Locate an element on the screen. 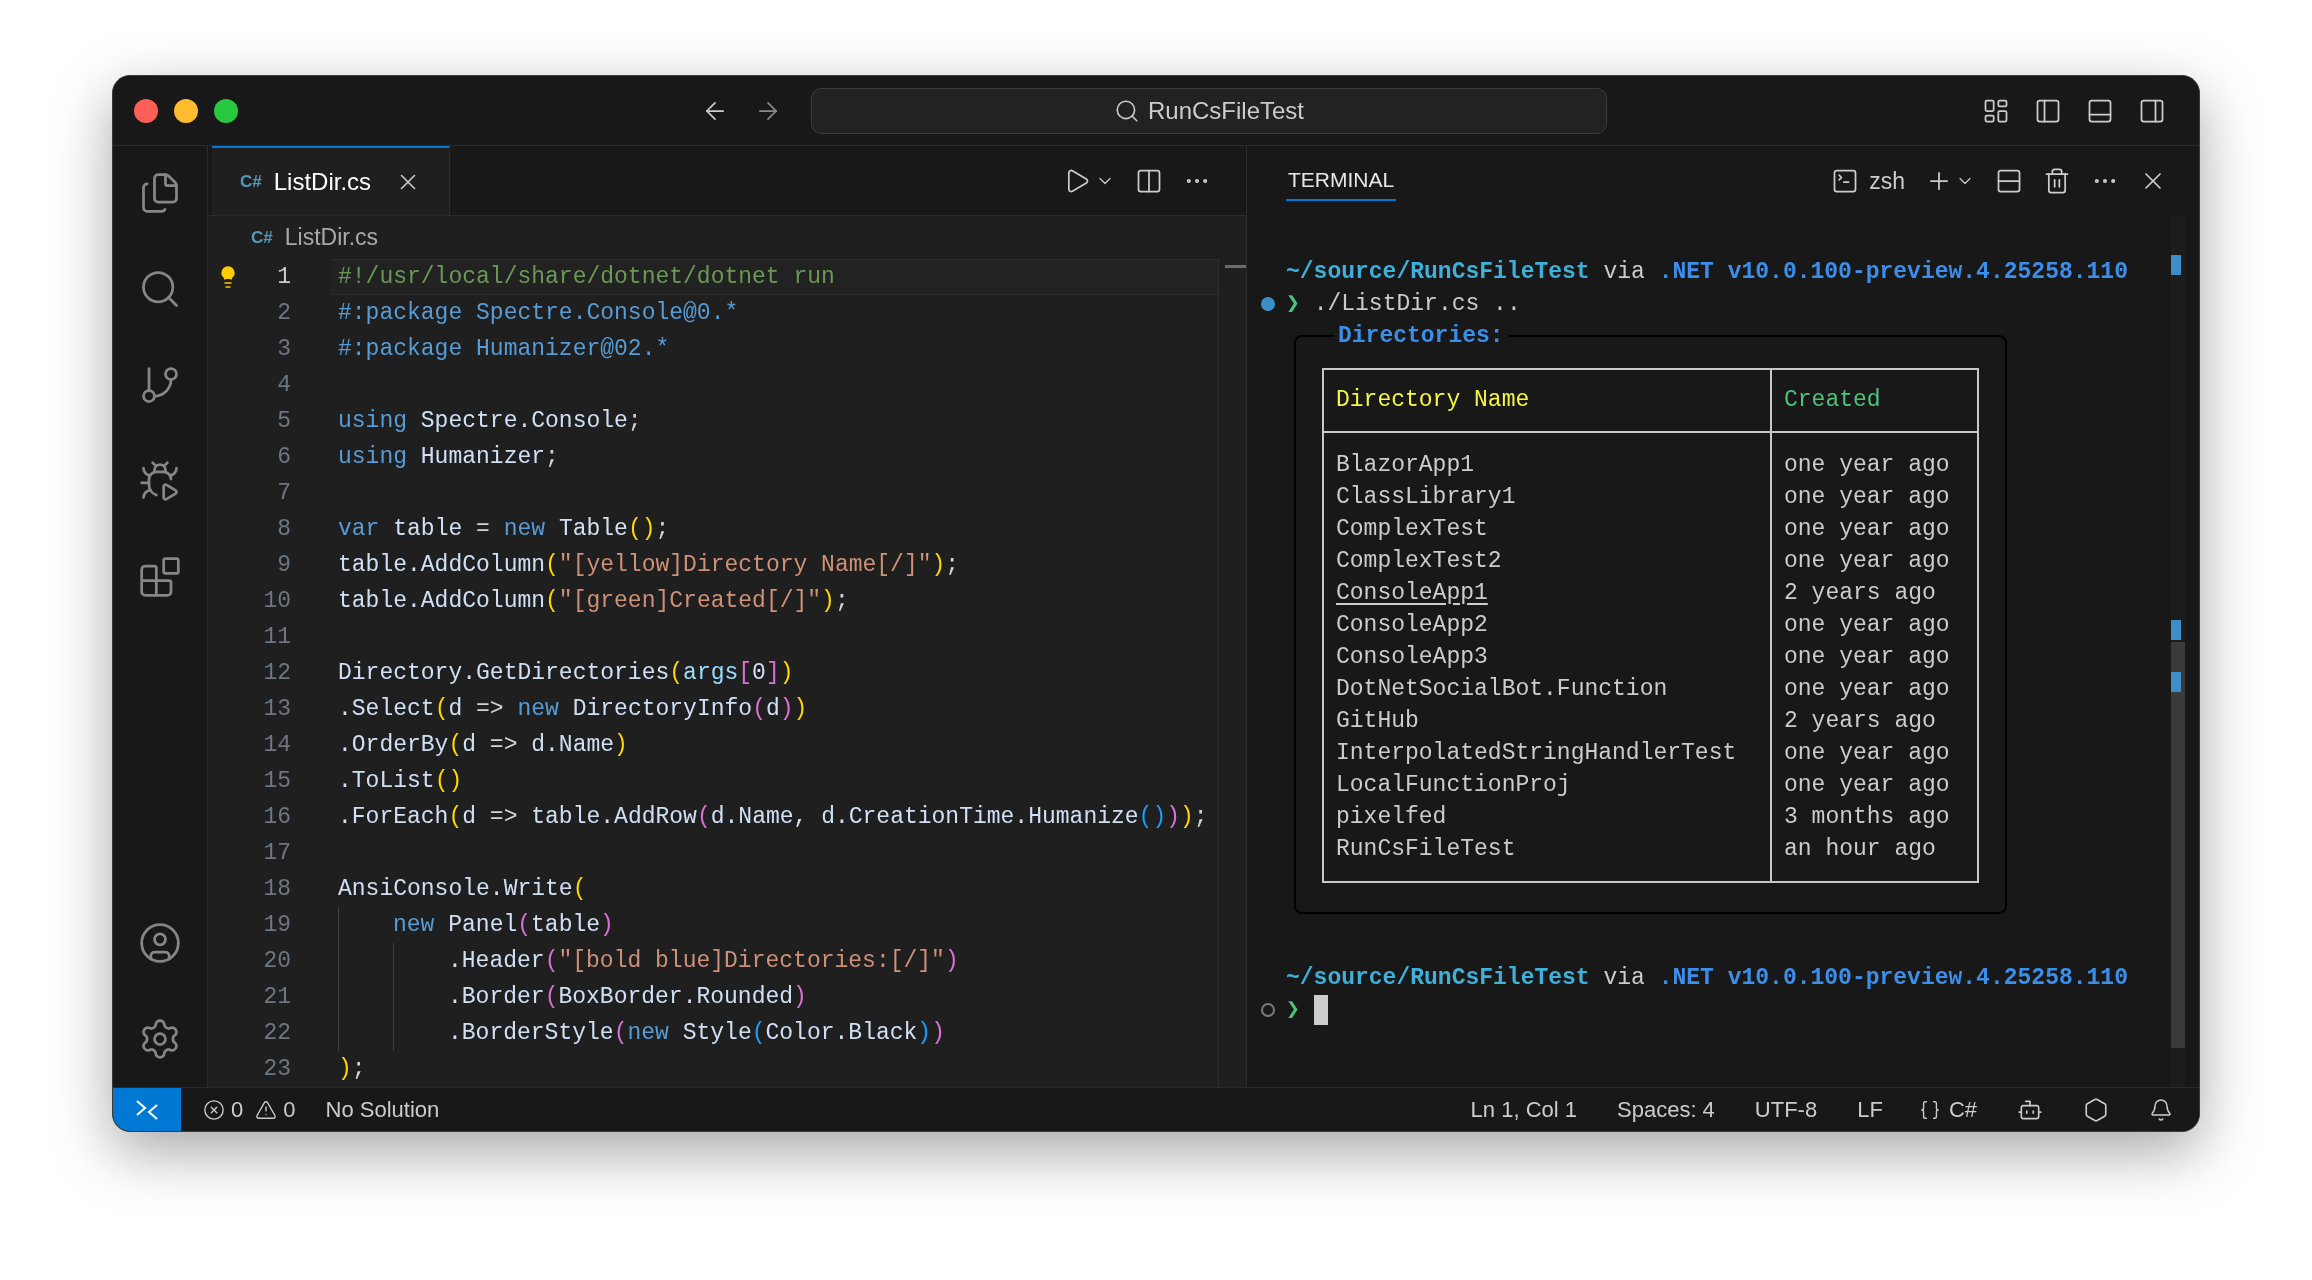 The height and width of the screenshot is (1280, 2312). line-number: 14 is located at coordinates (276, 745).